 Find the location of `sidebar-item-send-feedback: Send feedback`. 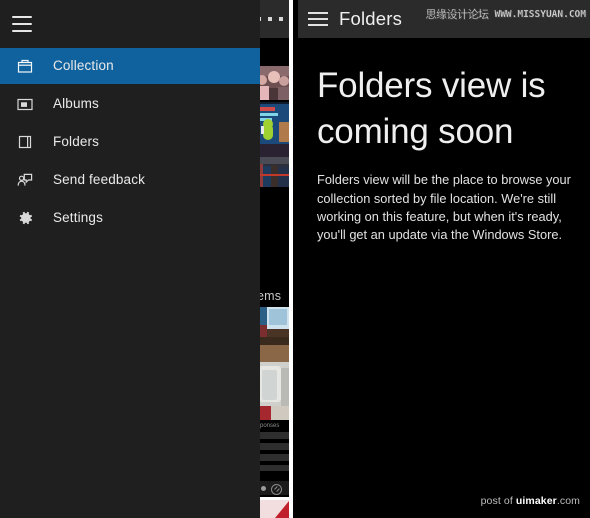

sidebar-item-send-feedback: Send feedback is located at coordinates (130, 180).